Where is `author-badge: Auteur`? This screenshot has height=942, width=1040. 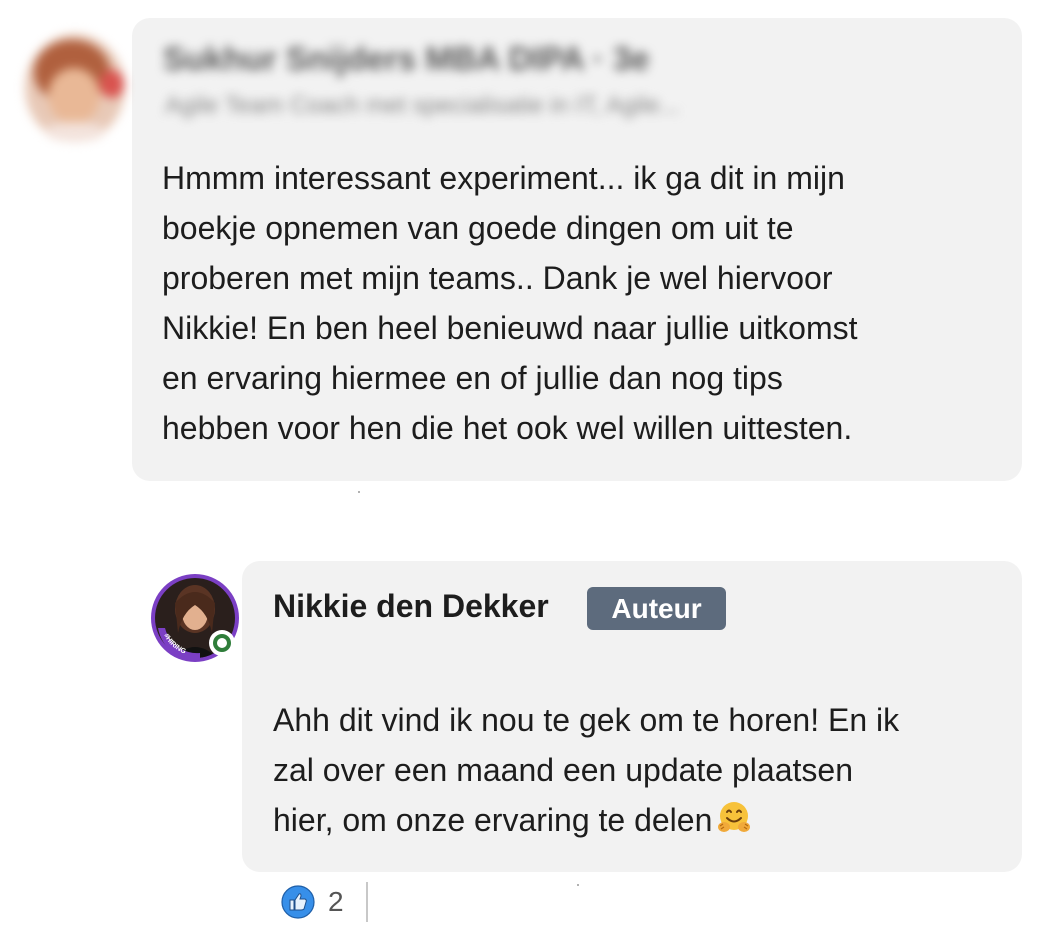
author-badge: Auteur is located at coordinates (656, 608).